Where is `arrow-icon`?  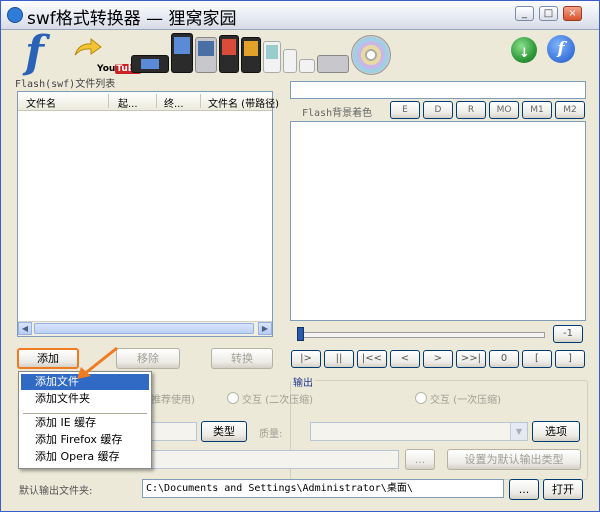
arrow-icon is located at coordinates (88, 46).